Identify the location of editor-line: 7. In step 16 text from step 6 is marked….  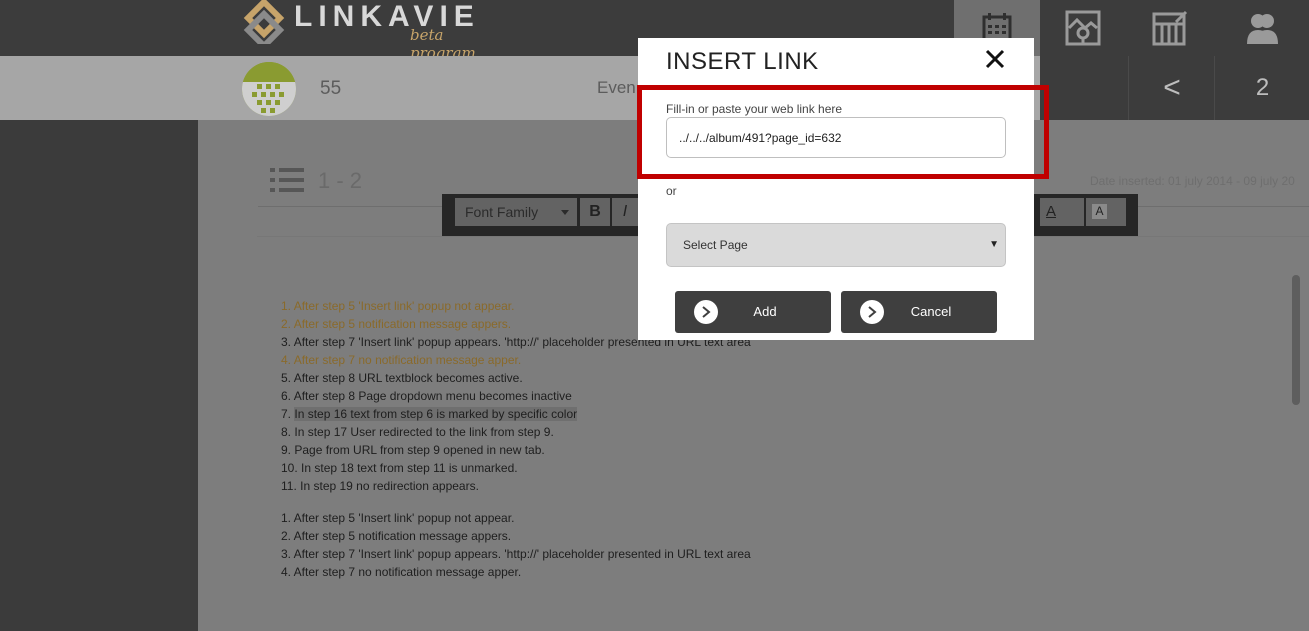
(429, 414).